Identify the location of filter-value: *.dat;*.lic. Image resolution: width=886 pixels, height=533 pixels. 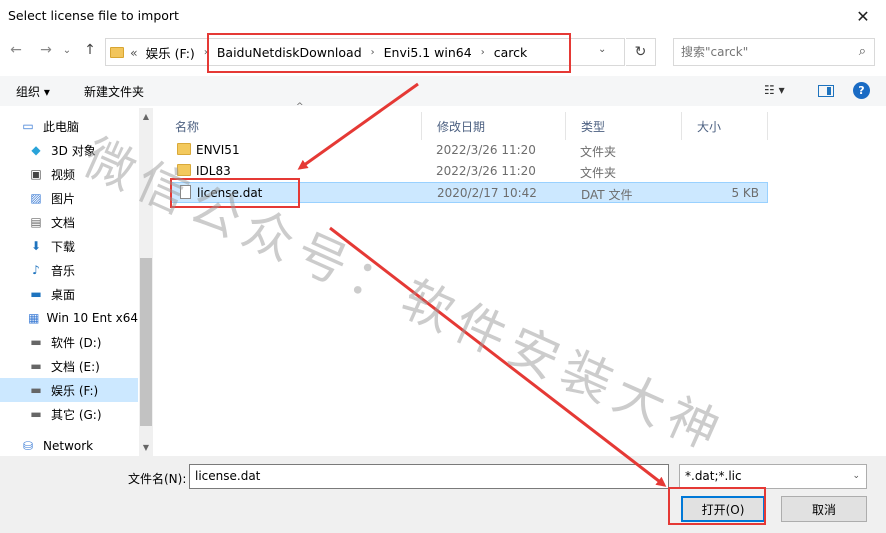
(713, 476).